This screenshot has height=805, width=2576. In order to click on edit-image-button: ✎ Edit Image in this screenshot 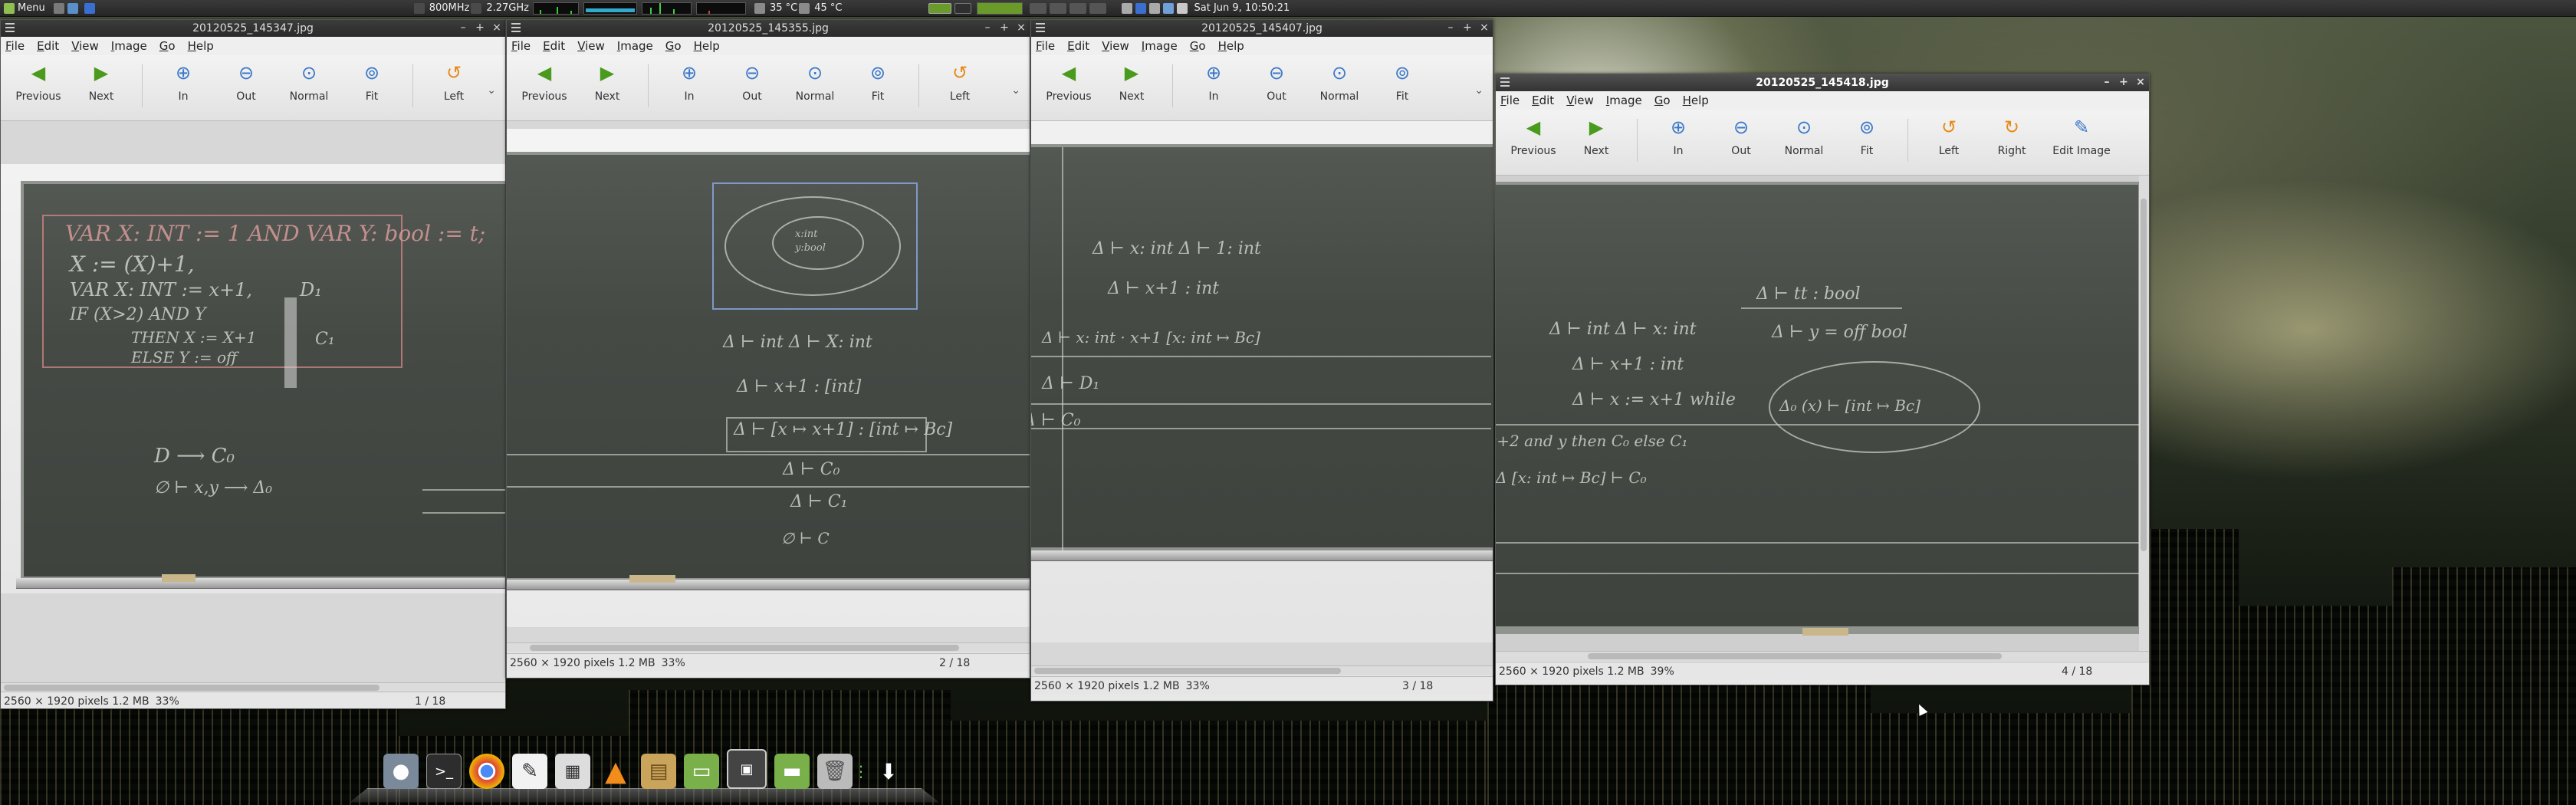, I will do `click(2081, 141)`.